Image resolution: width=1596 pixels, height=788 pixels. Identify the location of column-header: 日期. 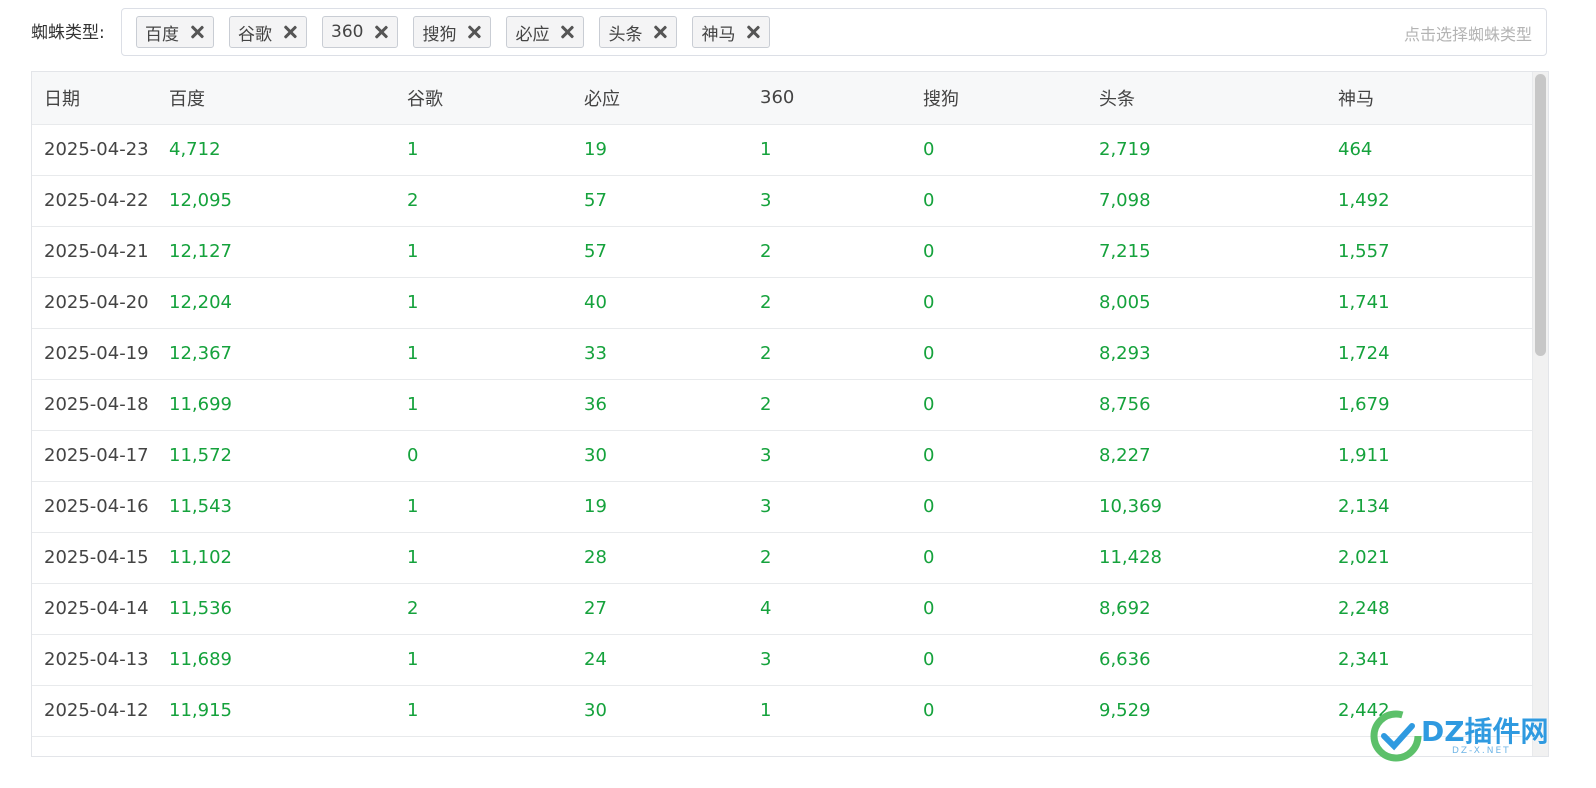
(94, 98).